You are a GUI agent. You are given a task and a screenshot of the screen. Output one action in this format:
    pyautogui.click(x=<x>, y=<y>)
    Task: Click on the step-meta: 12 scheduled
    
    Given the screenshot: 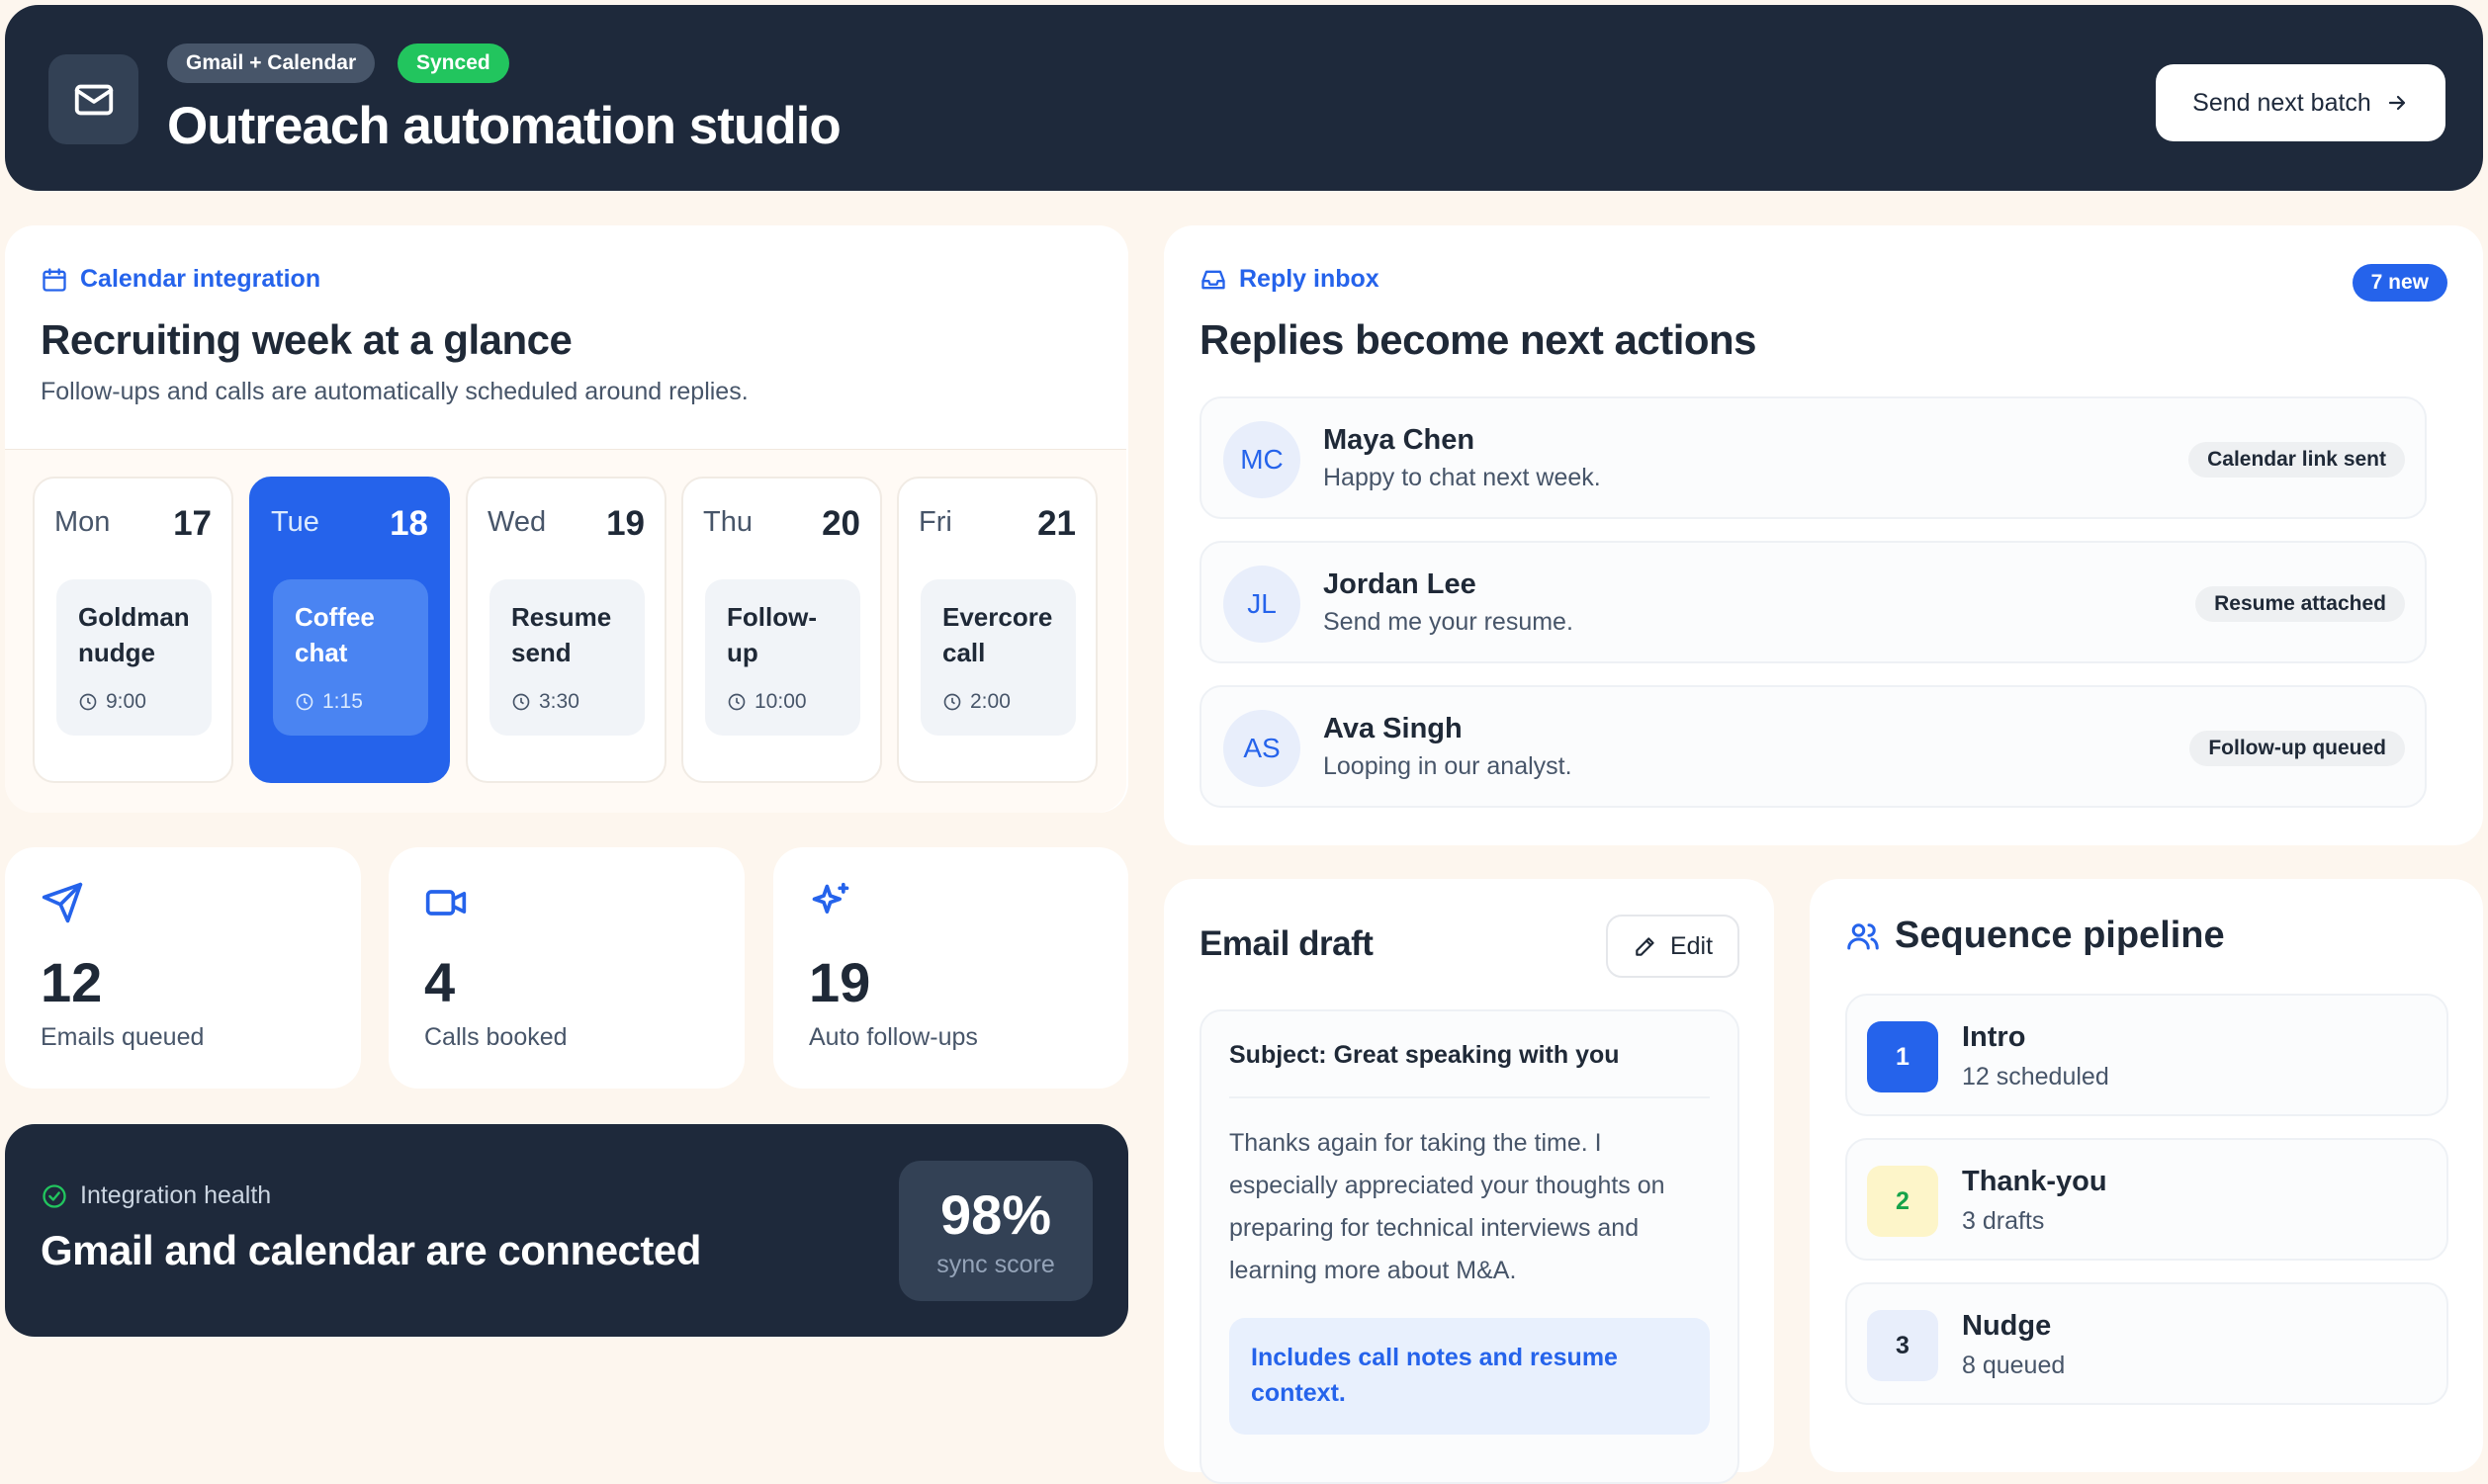 What is the action you would take?
    pyautogui.click(x=2035, y=1077)
    